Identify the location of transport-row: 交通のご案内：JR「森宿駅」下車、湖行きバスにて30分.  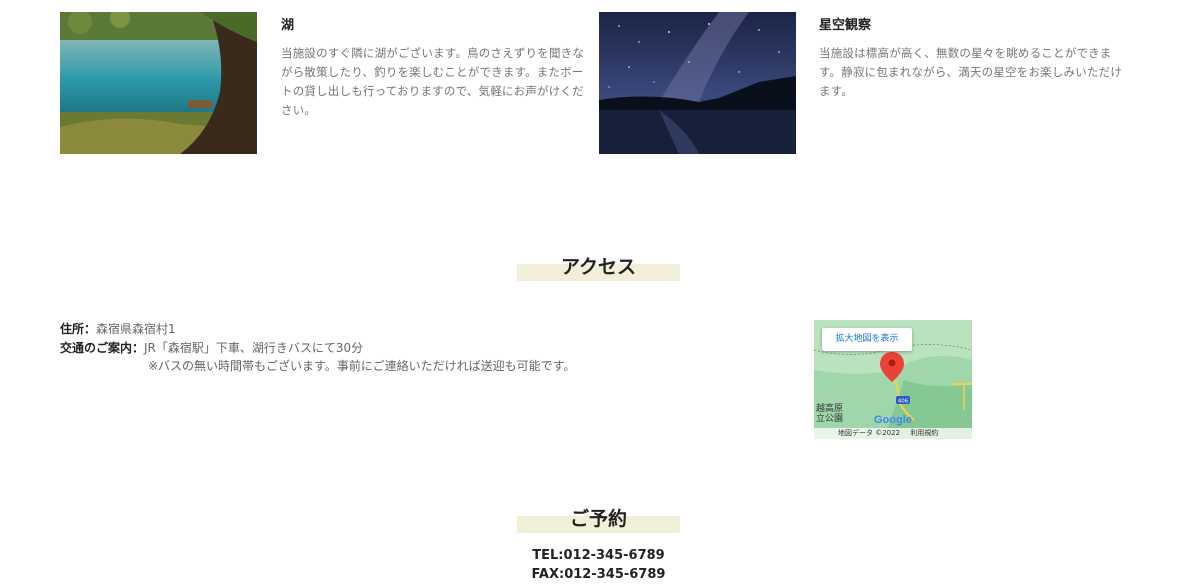
(211, 348).